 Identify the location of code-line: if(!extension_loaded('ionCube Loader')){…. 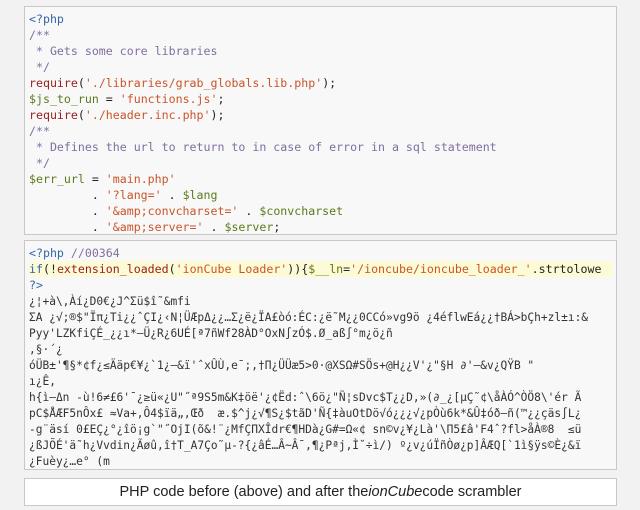
(320, 269).